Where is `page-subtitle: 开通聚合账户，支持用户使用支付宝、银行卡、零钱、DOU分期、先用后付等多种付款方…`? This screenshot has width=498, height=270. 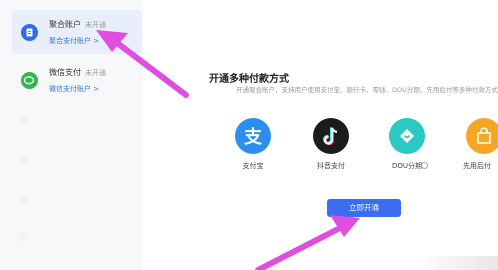 page-subtitle: 开通聚合账户，支持用户使用支付宝、银行卡、零钱、DOU分期、先用后付等多种付款方… is located at coordinates (367, 90).